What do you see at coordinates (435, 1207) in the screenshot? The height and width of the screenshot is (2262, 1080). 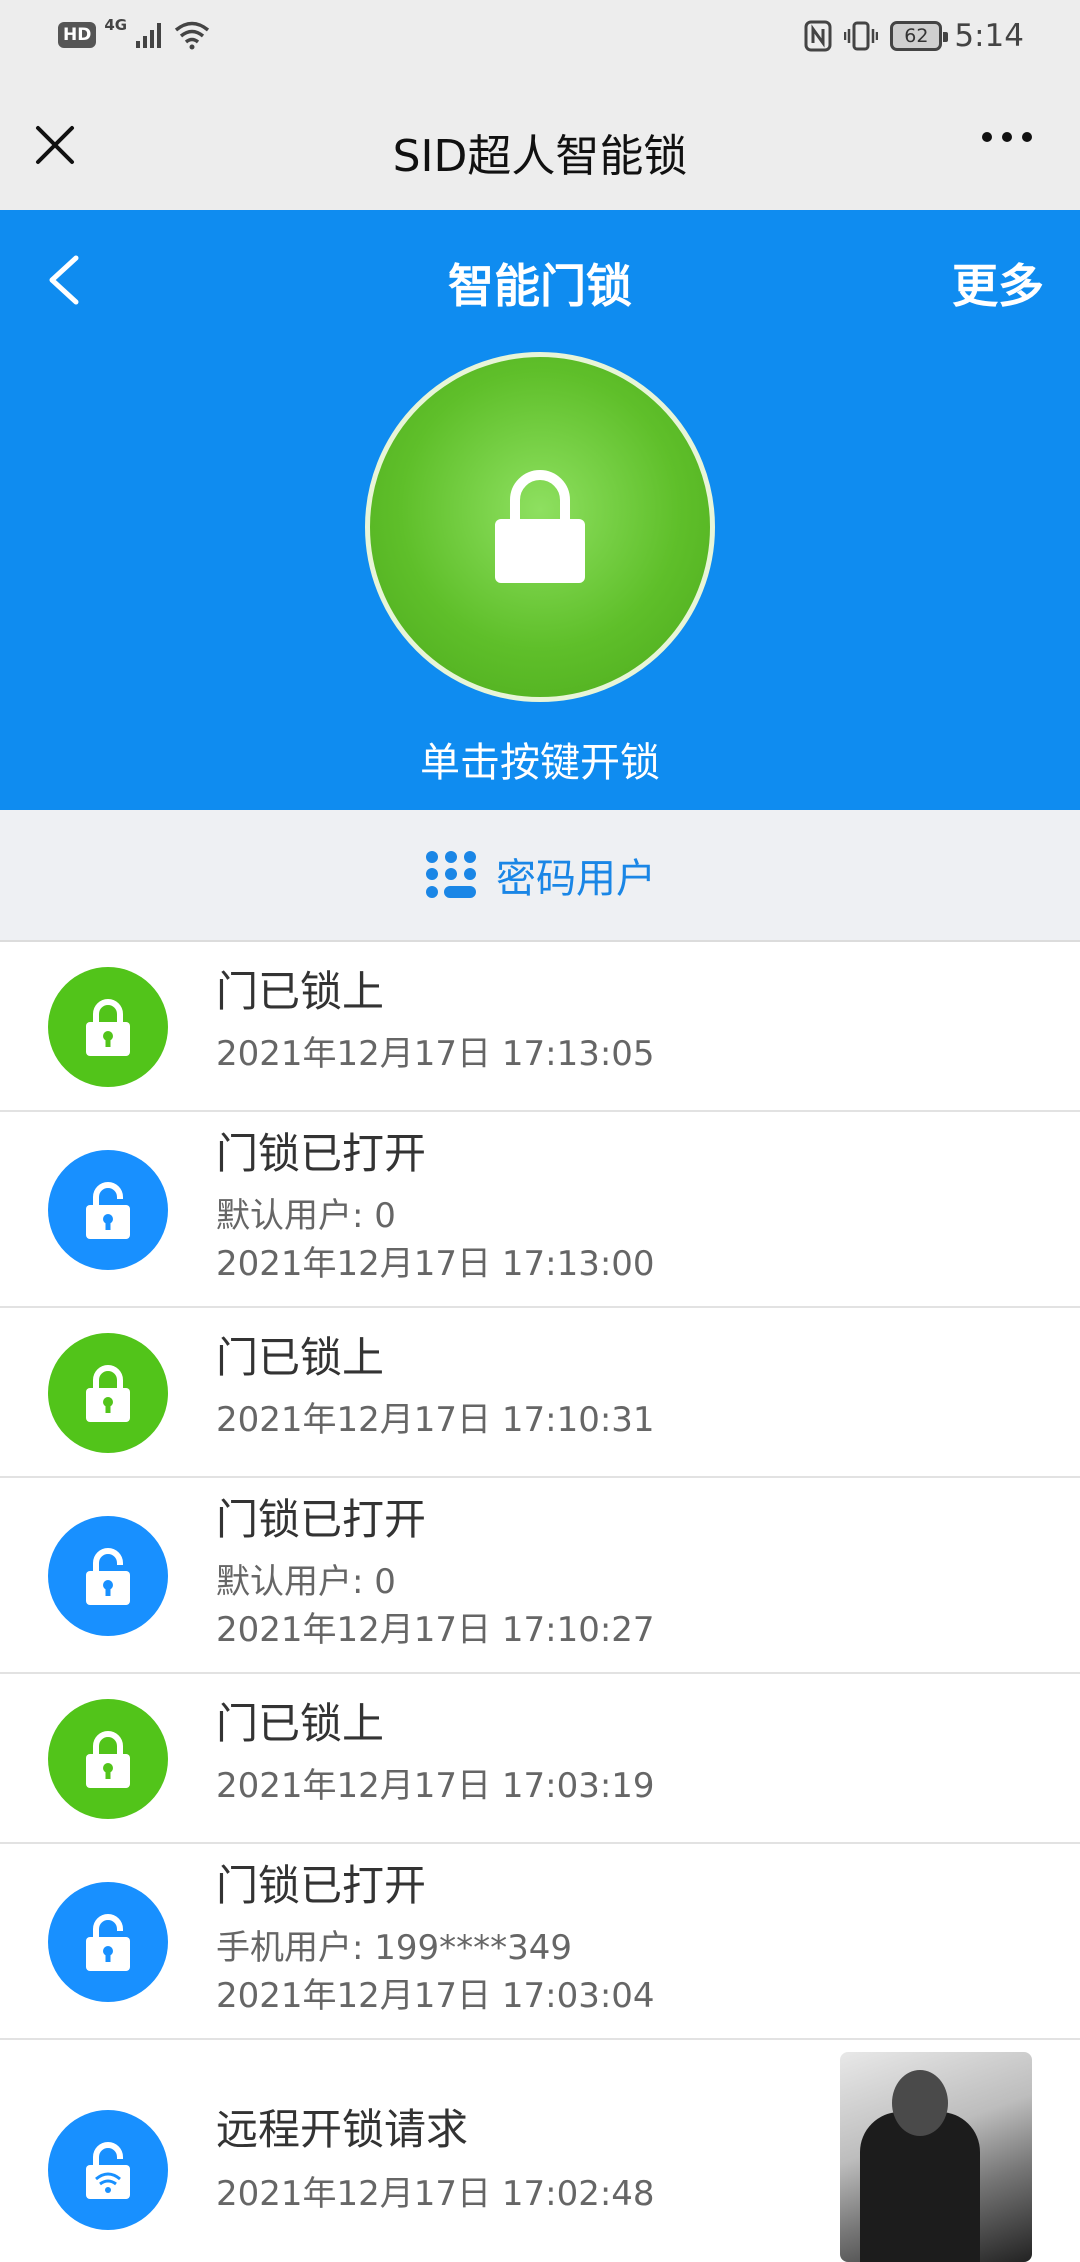 I see `record-text: 门锁已打开 默认用户: 0 2021年12月17日 17:13:00` at bounding box center [435, 1207].